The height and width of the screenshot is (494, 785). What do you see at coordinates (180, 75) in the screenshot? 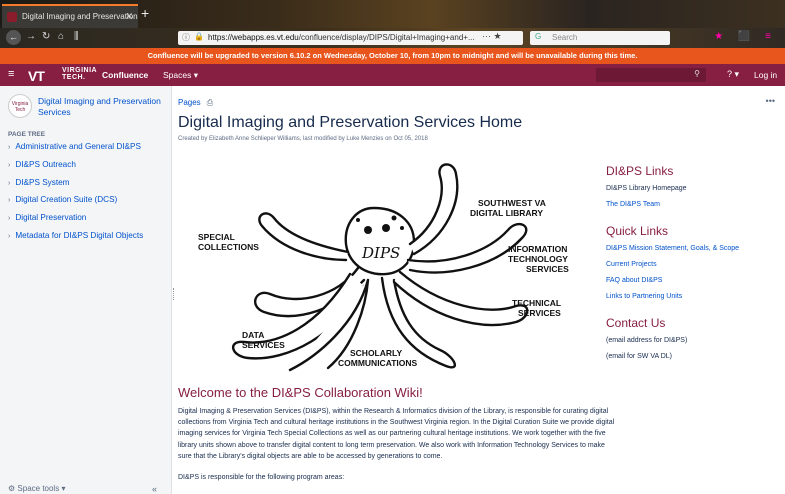
I see `spaces-menu: Spaces ▾` at bounding box center [180, 75].